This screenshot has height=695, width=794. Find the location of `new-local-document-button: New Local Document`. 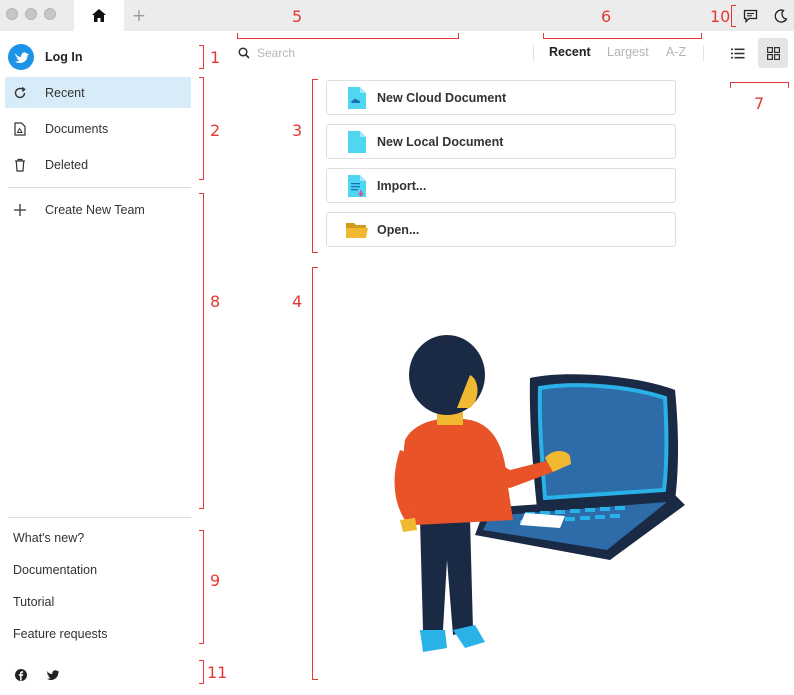

new-local-document-button: New Local Document is located at coordinates (501, 141).